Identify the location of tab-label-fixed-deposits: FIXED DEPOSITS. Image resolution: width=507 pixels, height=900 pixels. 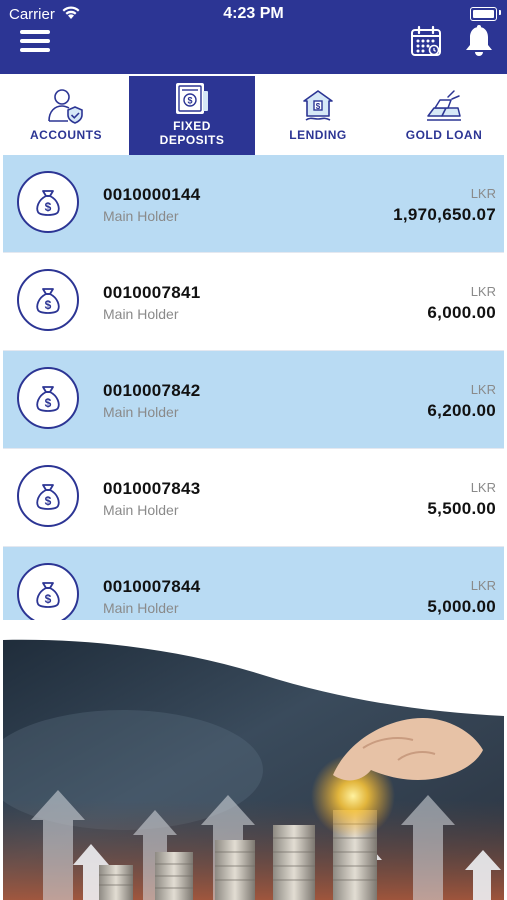
(192, 133).